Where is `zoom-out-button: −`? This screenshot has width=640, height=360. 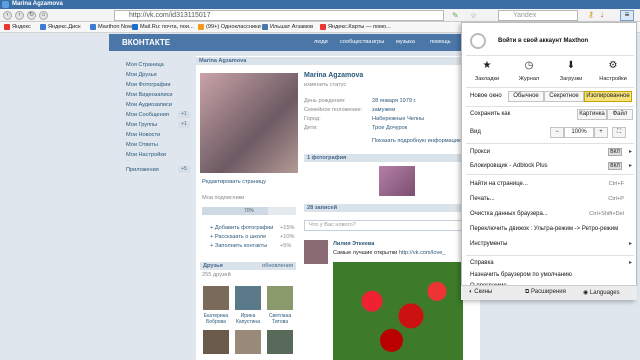
zoom-out-button: − is located at coordinates (557, 132).